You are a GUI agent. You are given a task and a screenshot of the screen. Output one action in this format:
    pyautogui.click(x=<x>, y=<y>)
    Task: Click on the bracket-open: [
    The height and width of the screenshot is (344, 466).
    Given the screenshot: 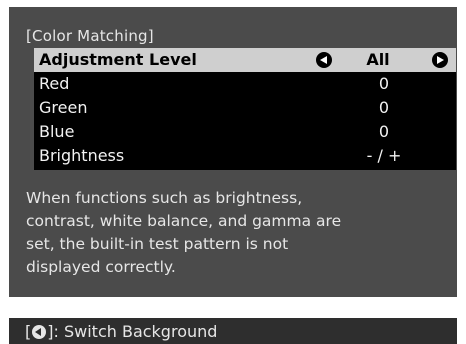 What is the action you would take?
    pyautogui.click(x=28, y=331)
    